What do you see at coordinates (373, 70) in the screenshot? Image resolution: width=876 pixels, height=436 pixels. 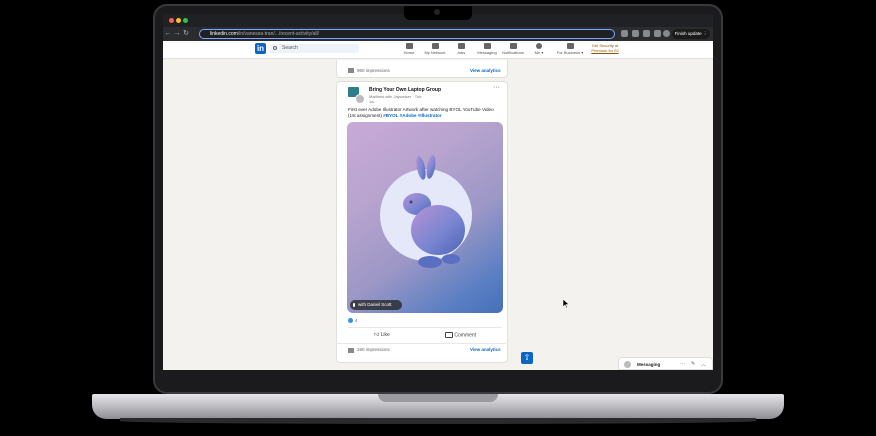 I see `impressions-count: 960 impressions` at bounding box center [373, 70].